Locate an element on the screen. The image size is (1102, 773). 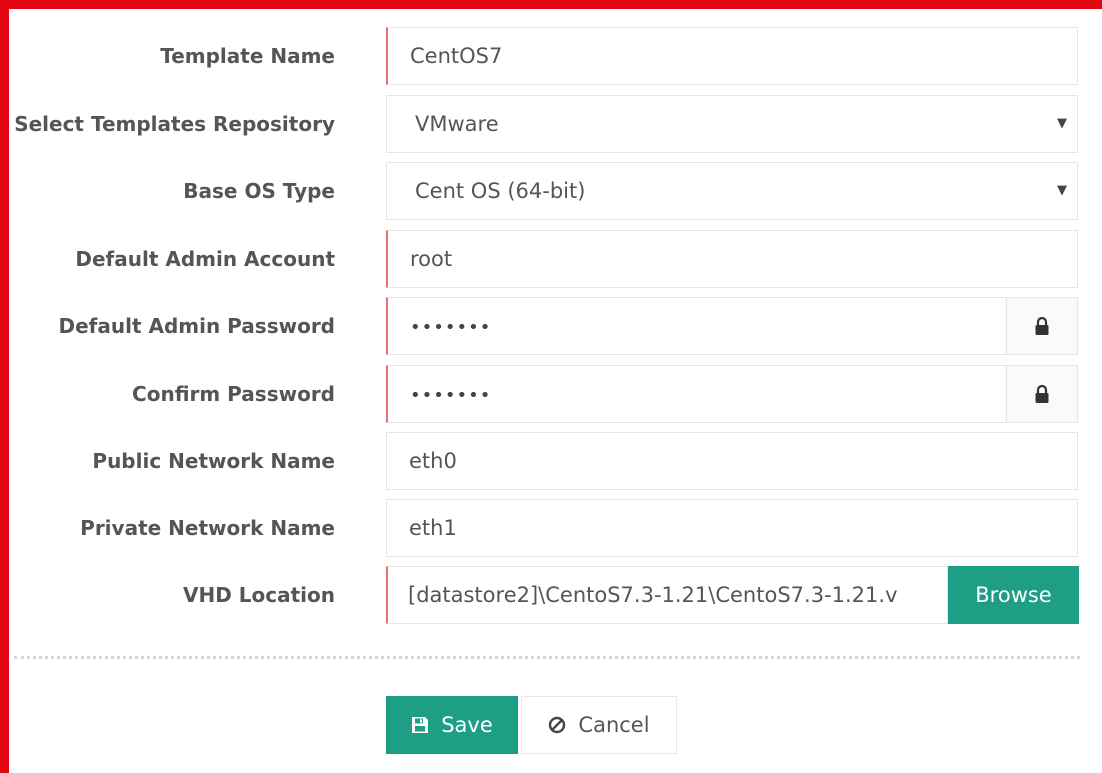
highlight-frame-top is located at coordinates (551, 4).